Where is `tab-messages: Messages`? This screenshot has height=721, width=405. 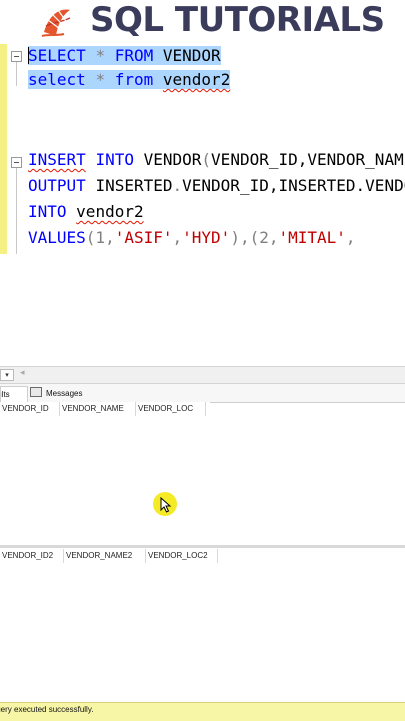
tab-messages: Messages is located at coordinates (55, 393).